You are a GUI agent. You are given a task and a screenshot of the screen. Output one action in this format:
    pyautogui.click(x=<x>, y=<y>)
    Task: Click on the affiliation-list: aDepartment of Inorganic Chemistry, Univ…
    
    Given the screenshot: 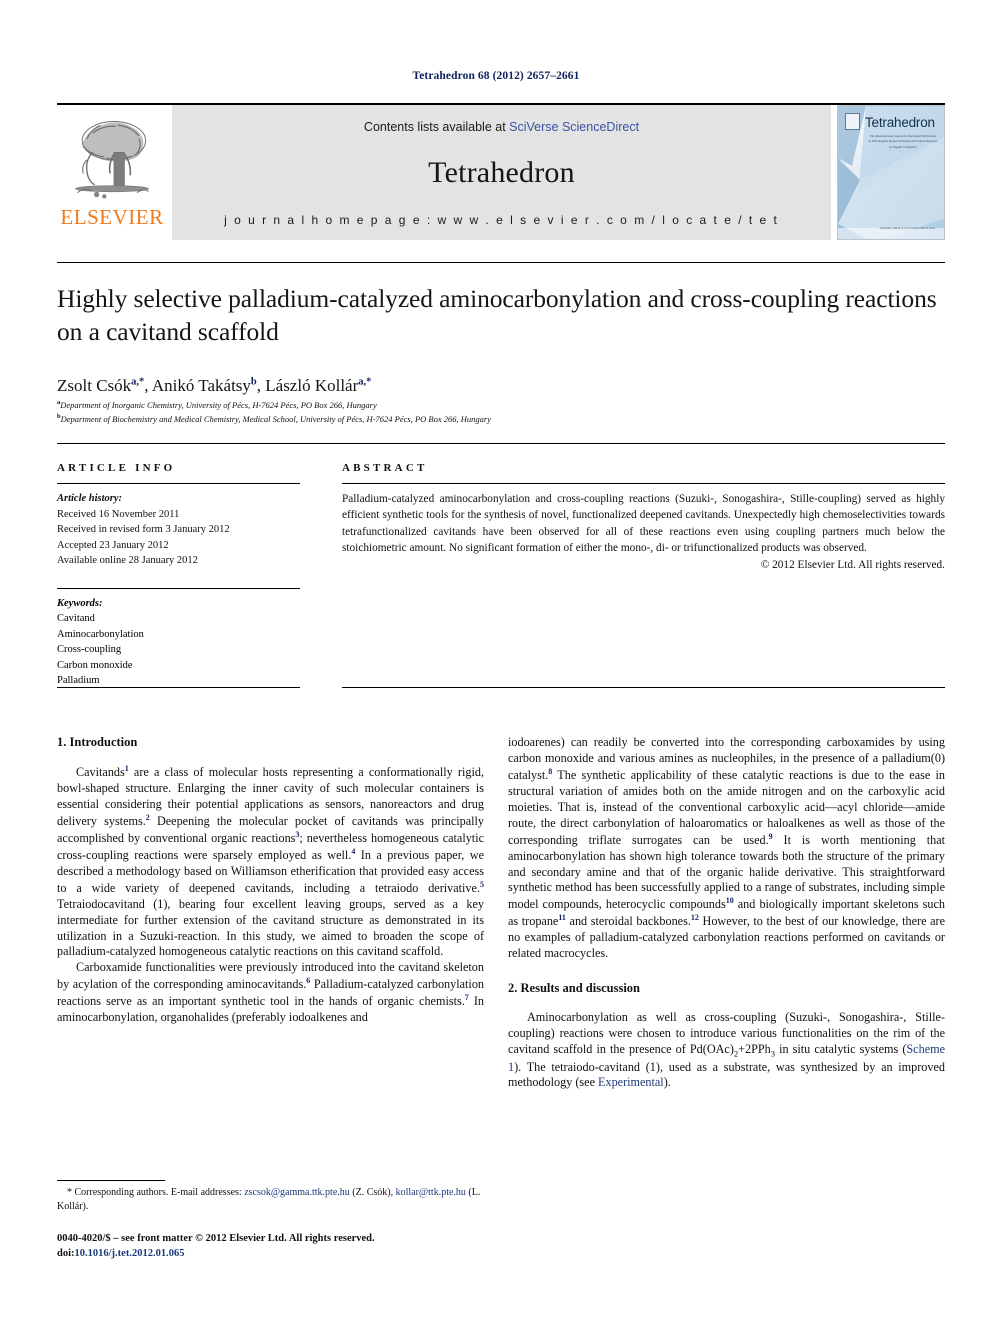 What is the action you would take?
    pyautogui.click(x=497, y=411)
    